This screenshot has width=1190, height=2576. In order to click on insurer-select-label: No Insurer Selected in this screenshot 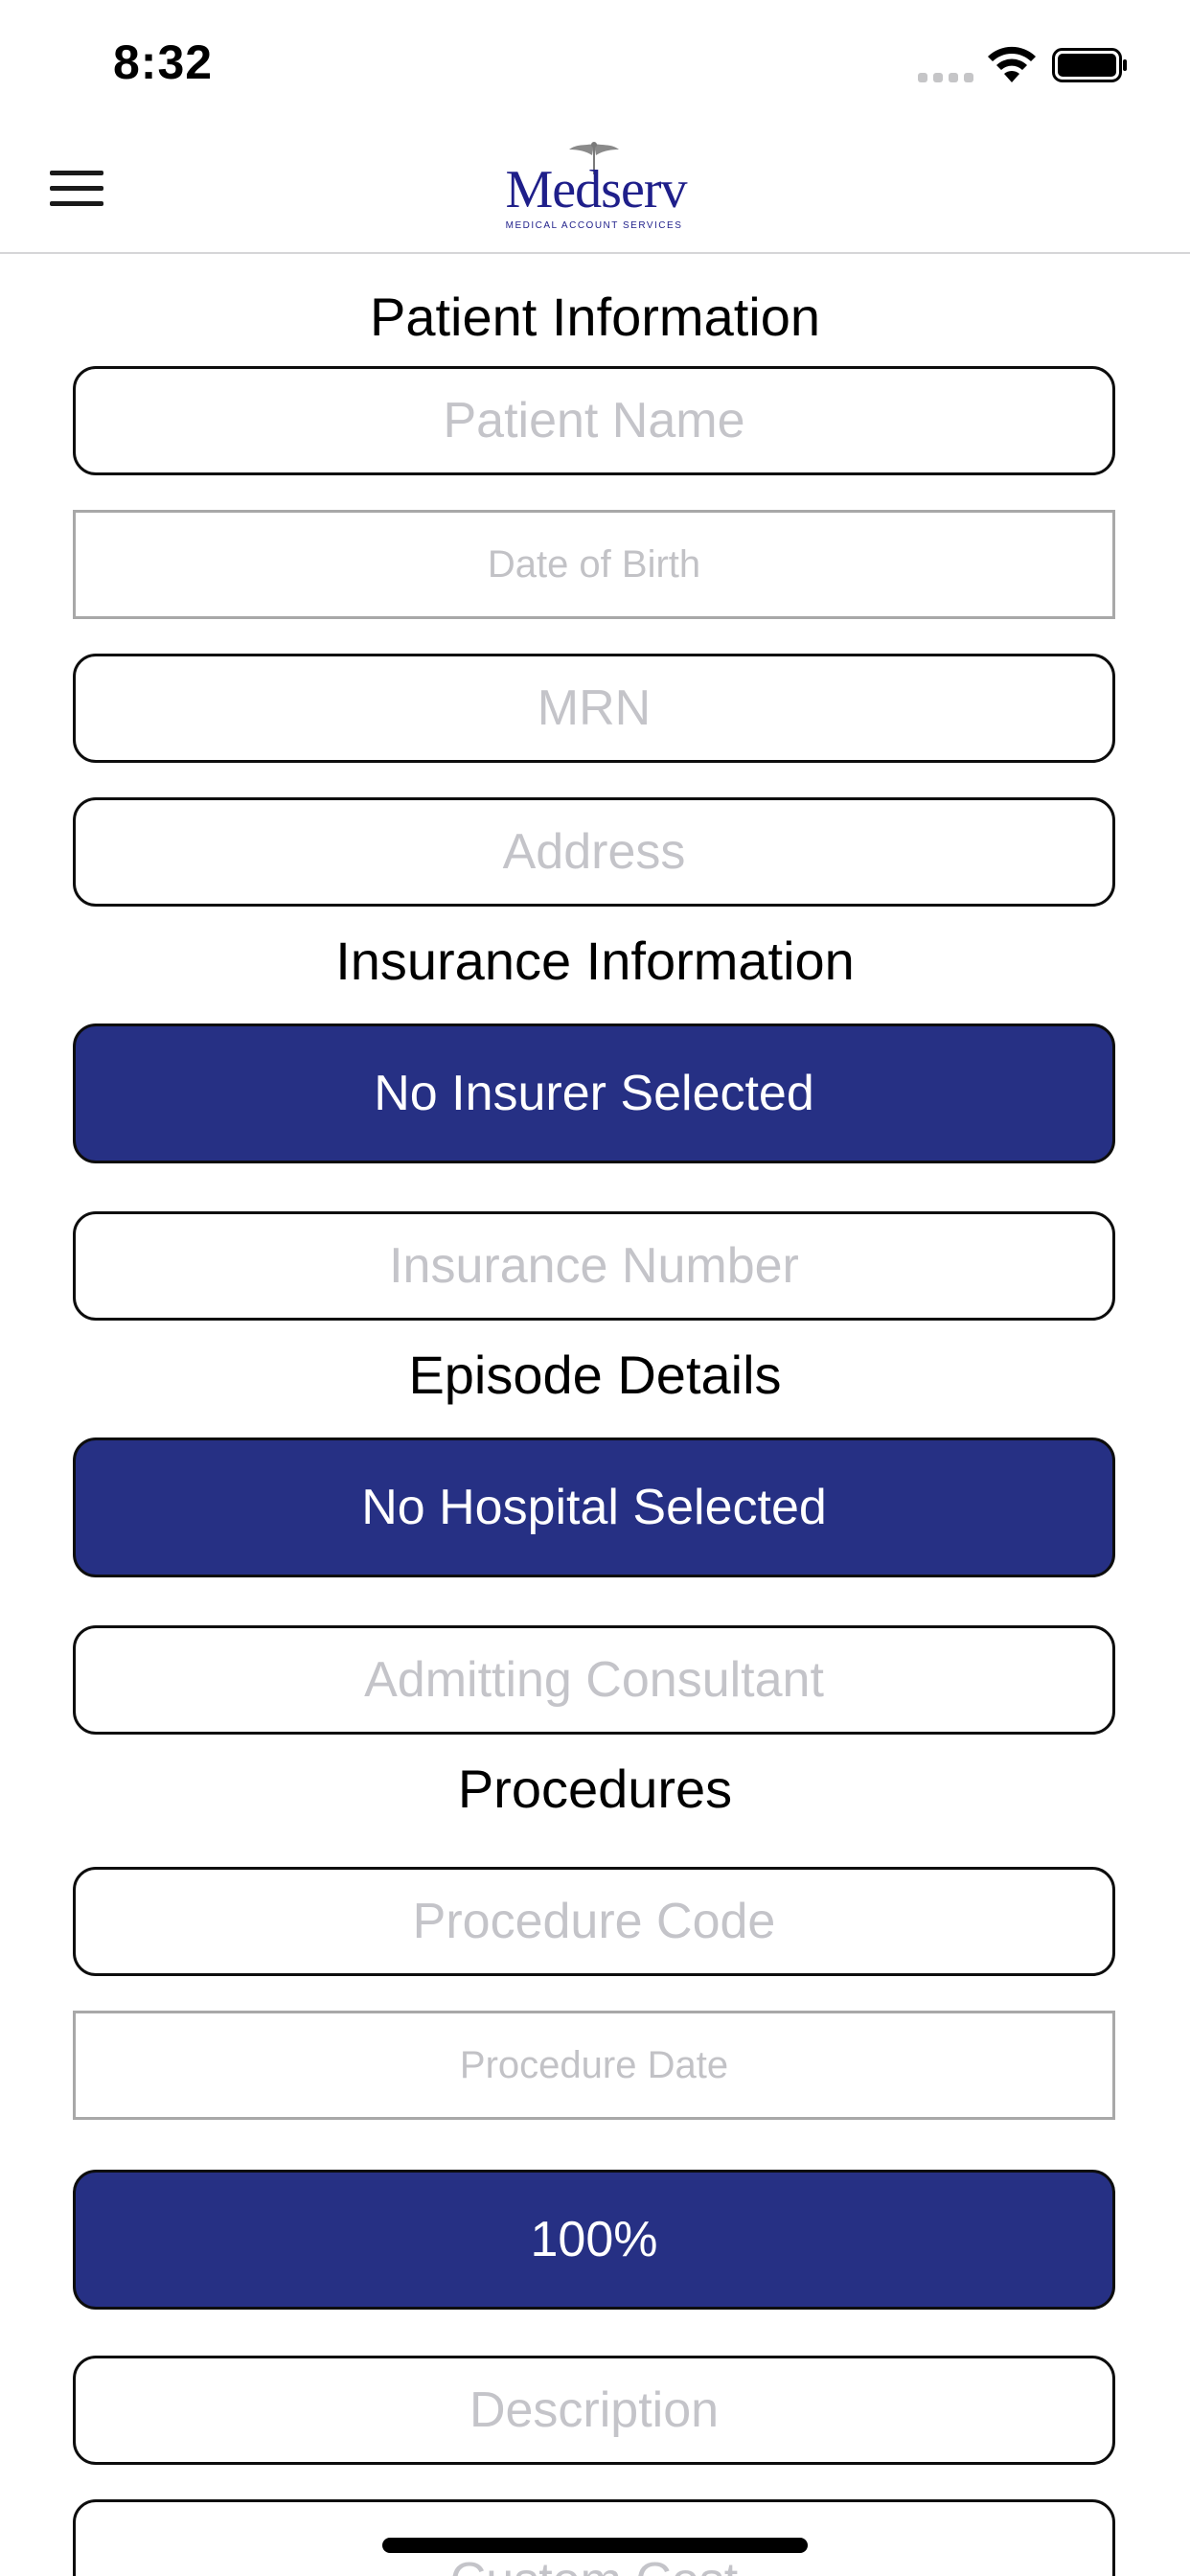, I will do `click(594, 1093)`.